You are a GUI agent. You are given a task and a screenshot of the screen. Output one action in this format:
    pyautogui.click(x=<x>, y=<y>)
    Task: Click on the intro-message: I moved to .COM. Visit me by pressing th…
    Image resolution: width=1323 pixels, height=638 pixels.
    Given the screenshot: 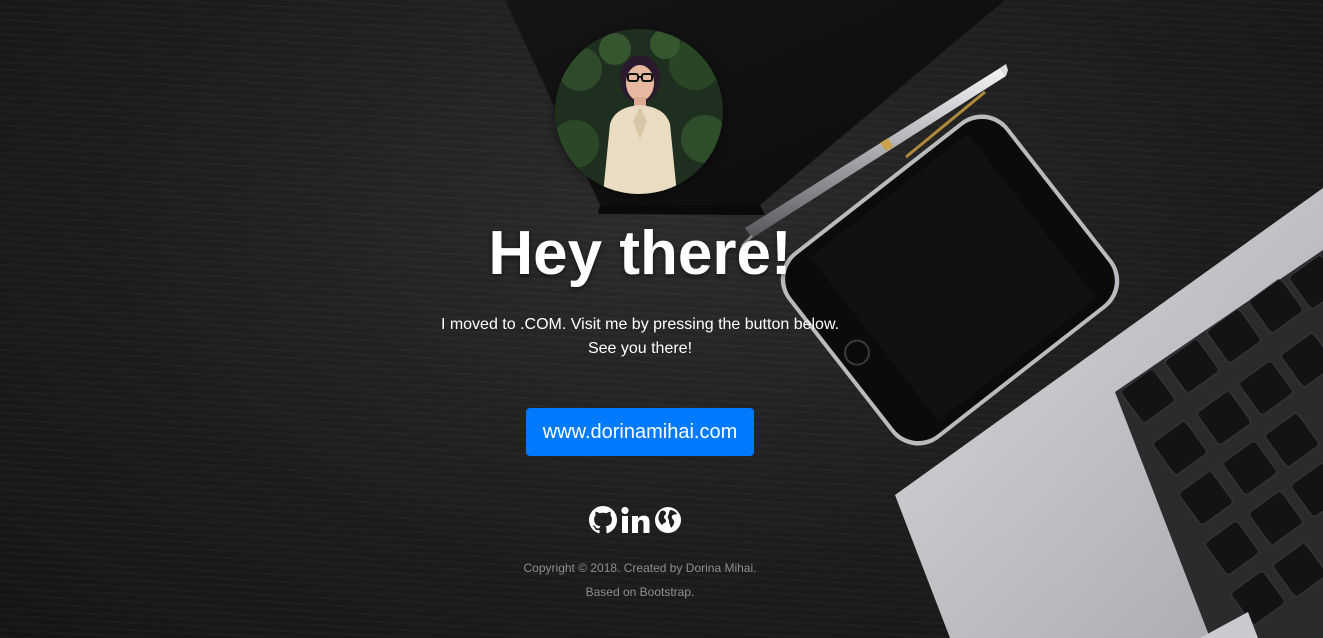 What is the action you would take?
    pyautogui.click(x=640, y=337)
    